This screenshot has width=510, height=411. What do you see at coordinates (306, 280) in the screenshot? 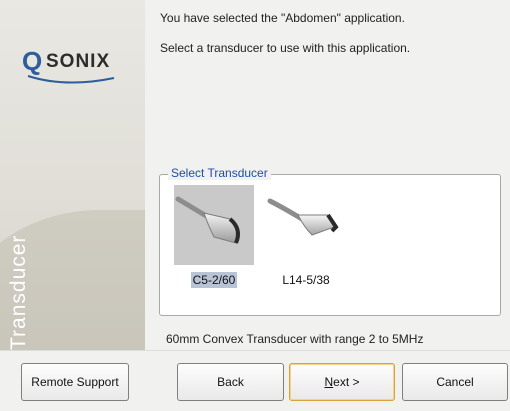
I see `transducer-label: L14-5/38` at bounding box center [306, 280].